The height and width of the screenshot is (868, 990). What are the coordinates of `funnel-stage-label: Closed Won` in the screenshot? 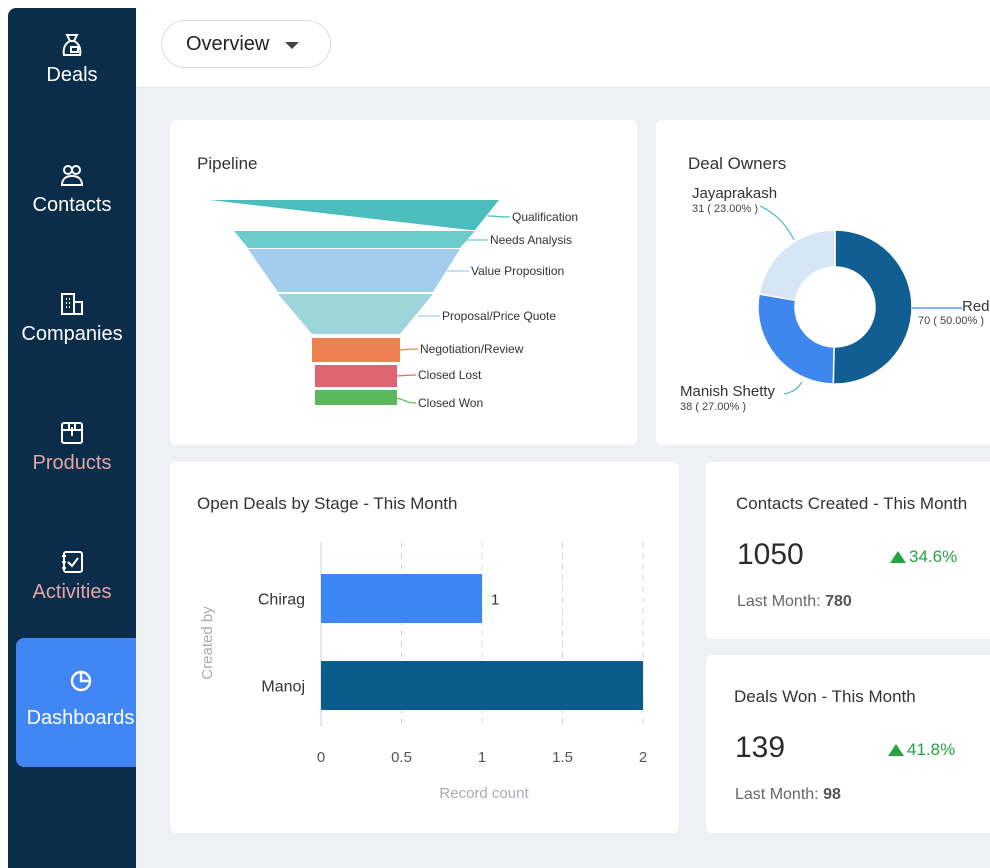 It's located at (450, 403).